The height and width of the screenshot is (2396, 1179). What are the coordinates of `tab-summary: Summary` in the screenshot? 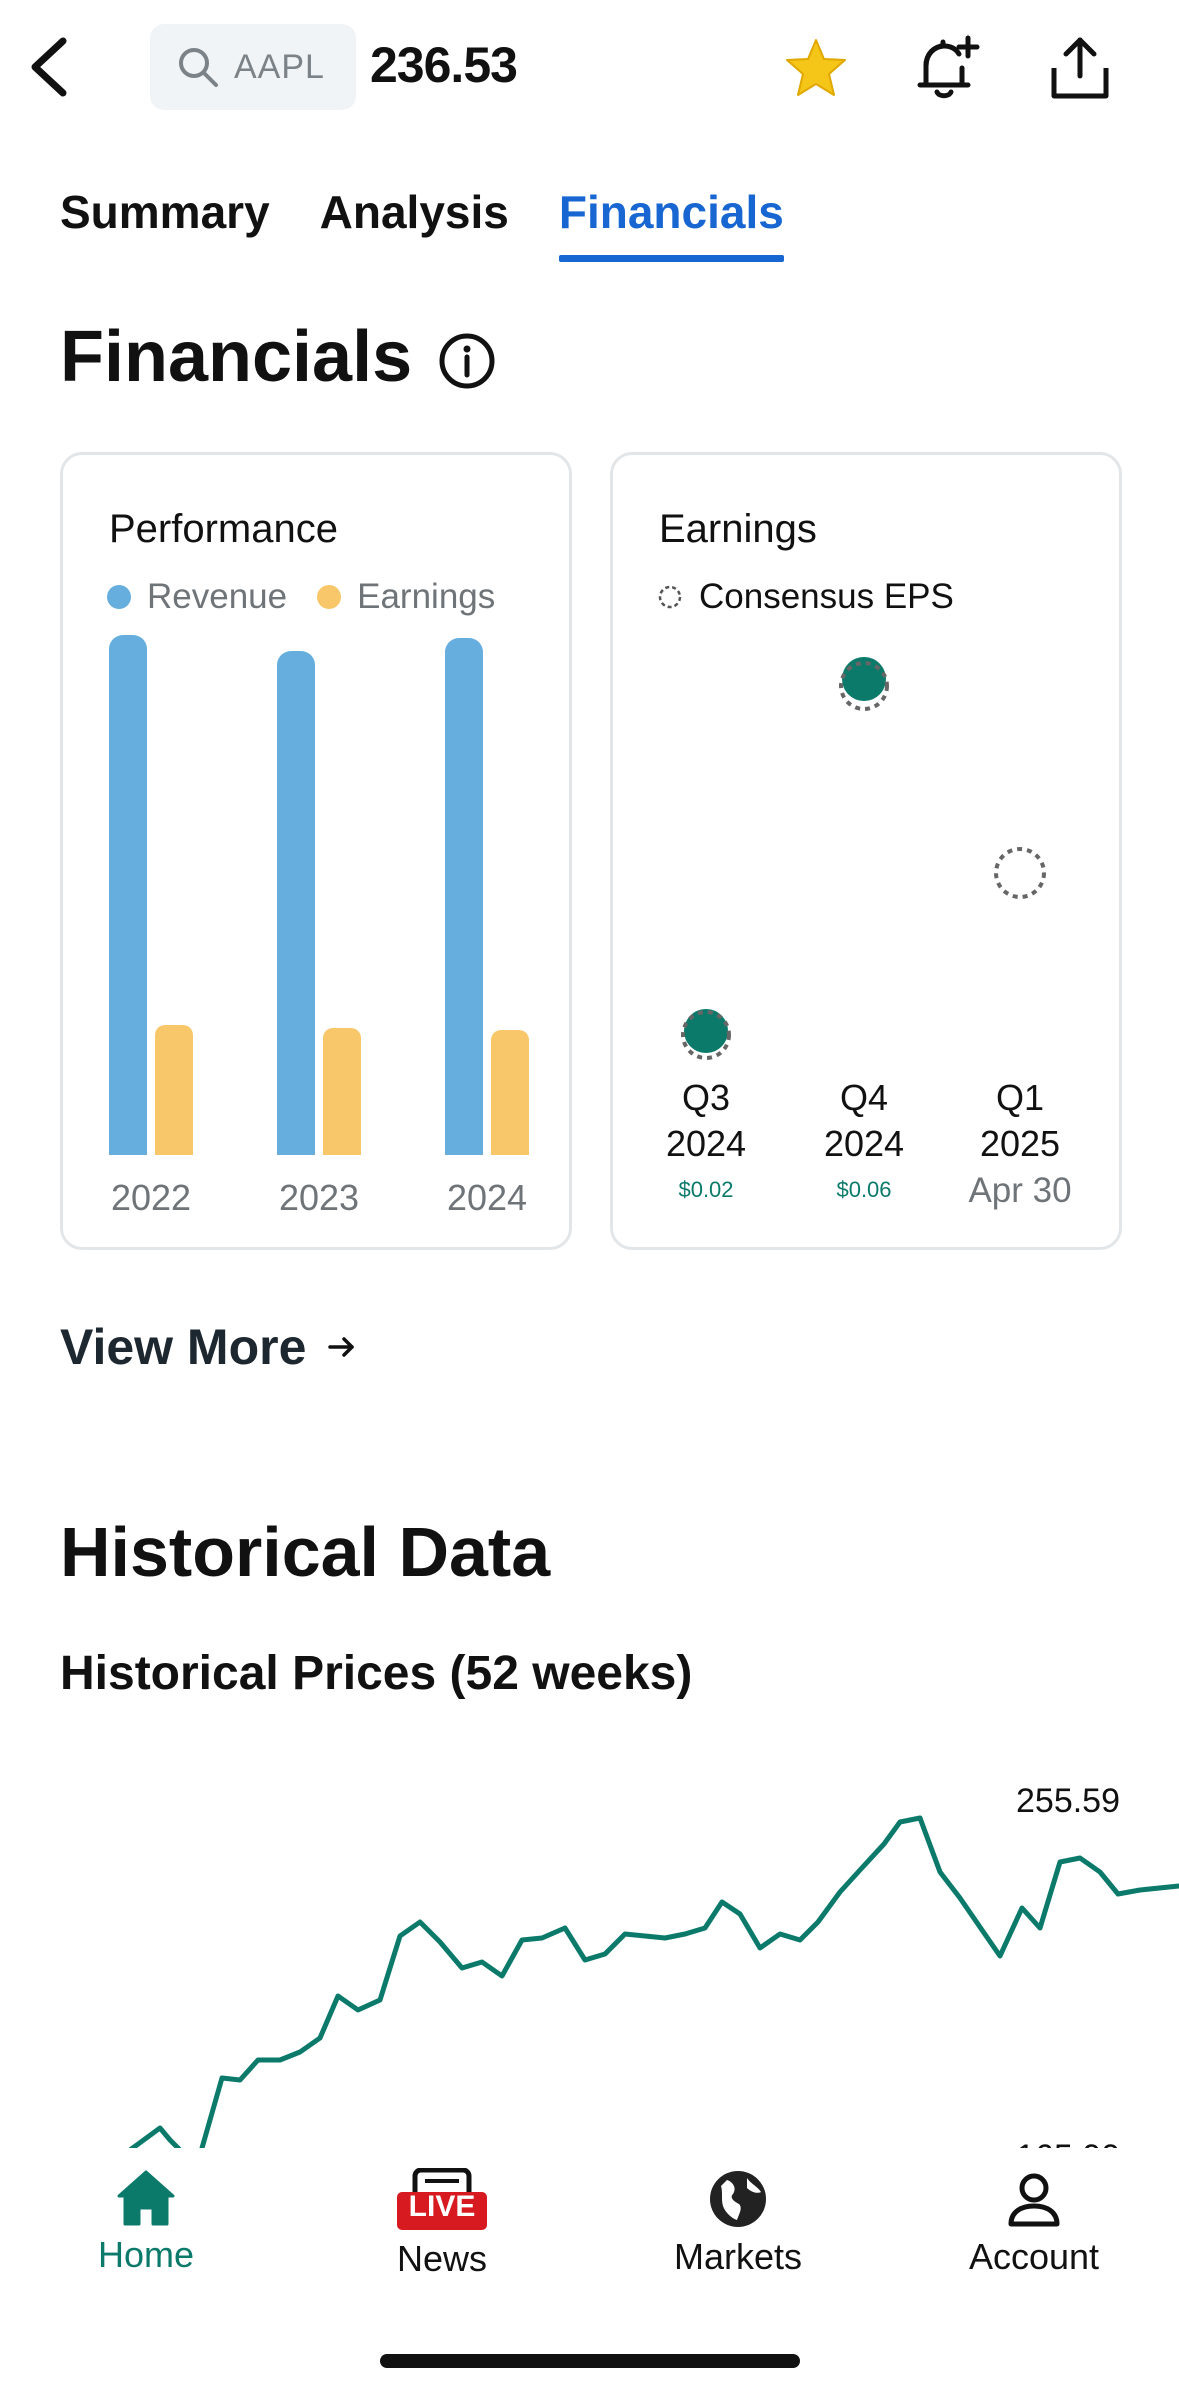 It's located at (165, 222).